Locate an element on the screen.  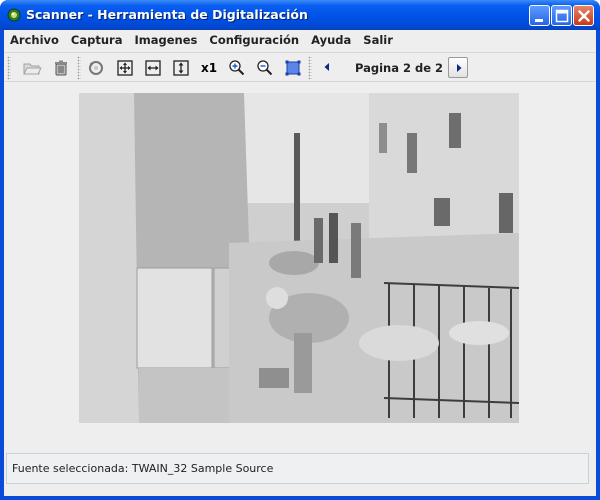
open-folder-button is located at coordinates (32, 68).